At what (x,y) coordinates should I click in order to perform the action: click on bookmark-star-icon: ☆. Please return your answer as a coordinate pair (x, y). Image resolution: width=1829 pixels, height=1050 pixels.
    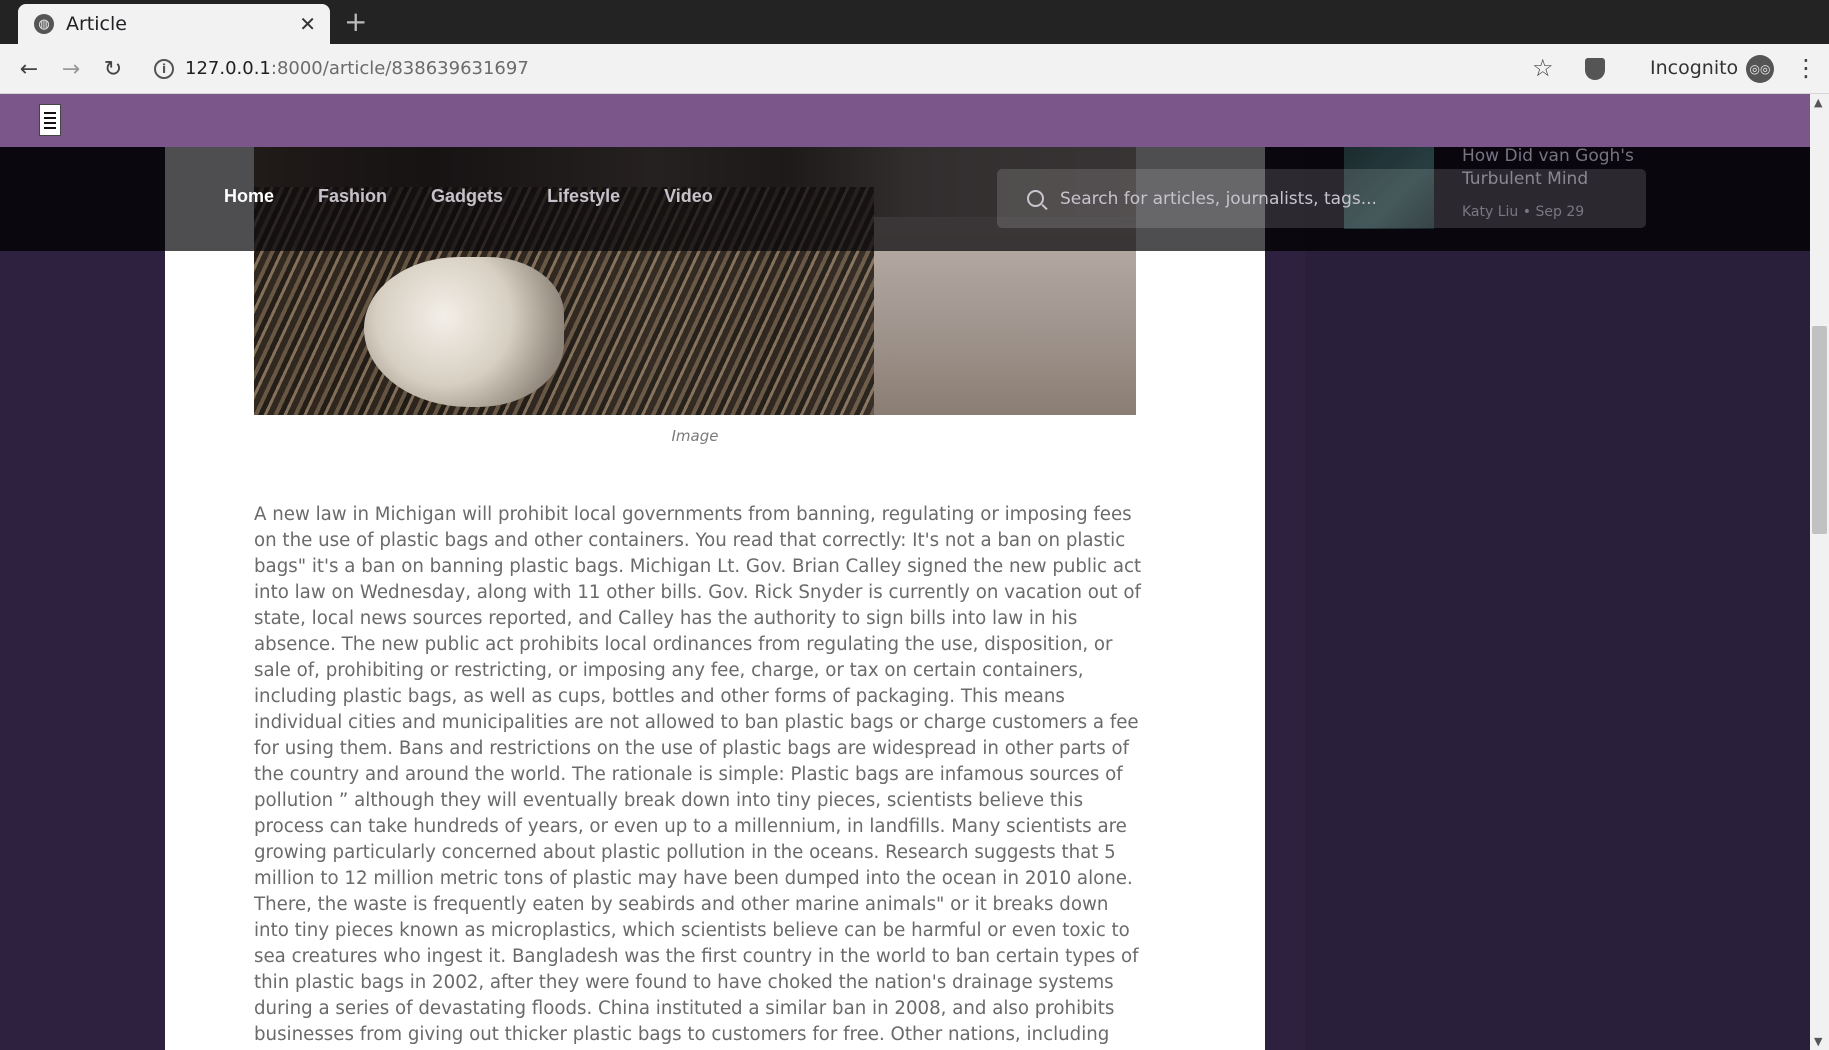
    Looking at the image, I should click on (1543, 68).